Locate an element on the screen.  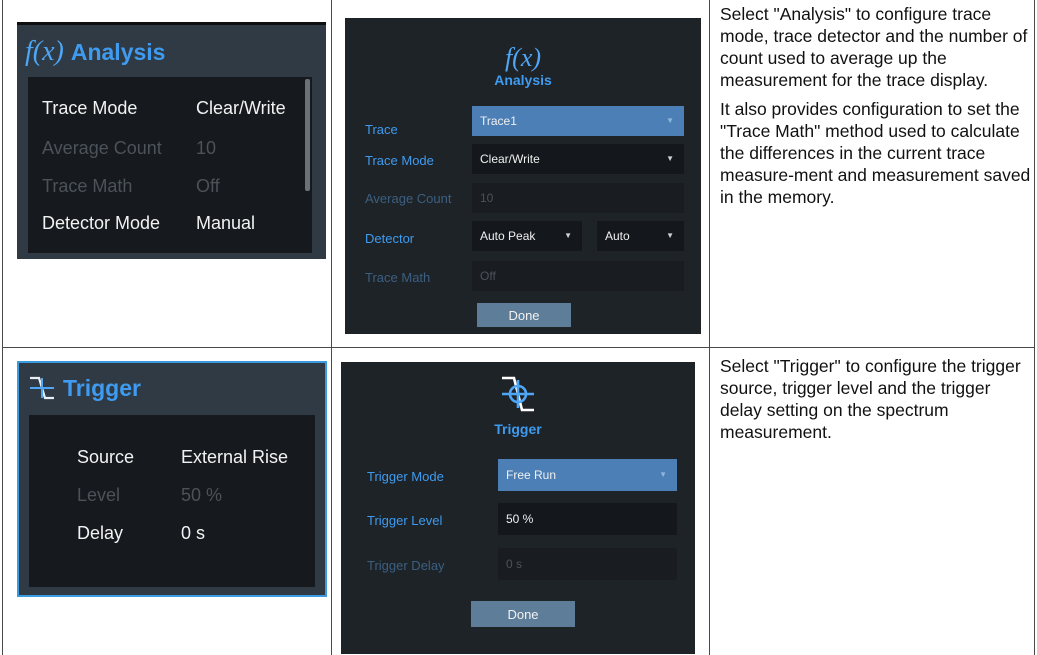
trace-select: Trace1 ▼ is located at coordinates (578, 121).